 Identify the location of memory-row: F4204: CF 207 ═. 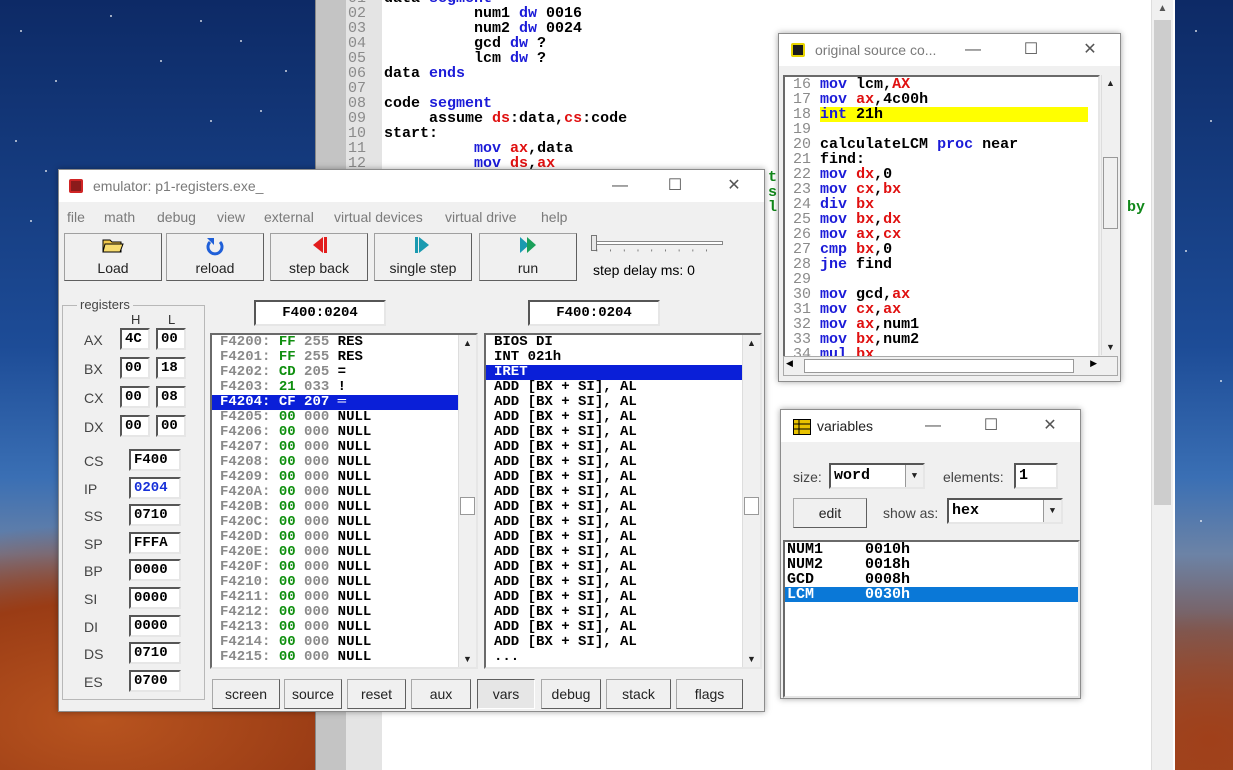
(344, 402).